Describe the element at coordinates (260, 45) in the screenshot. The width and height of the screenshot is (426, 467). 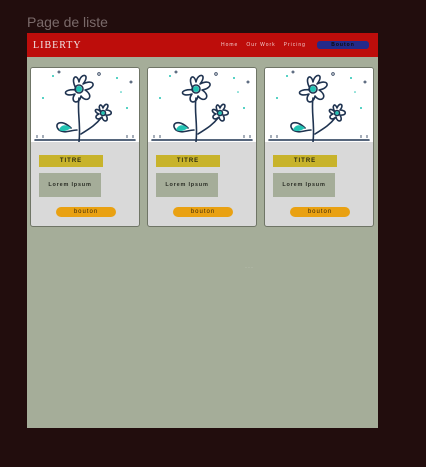
I see `nav-link-our-work: Our Work` at that location.